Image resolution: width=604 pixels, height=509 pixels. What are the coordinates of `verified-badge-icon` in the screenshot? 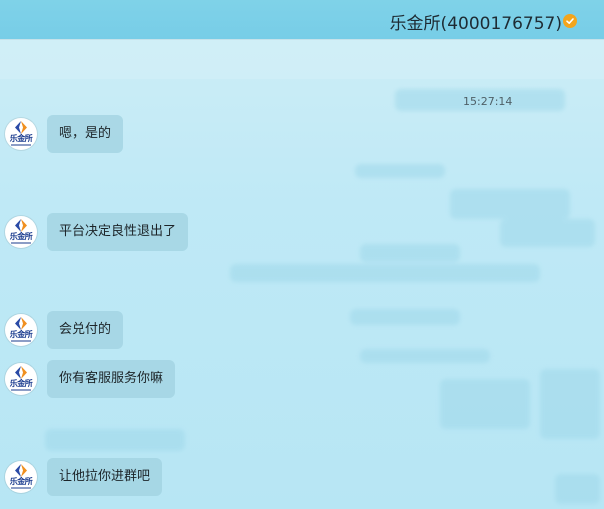 It's located at (570, 21).